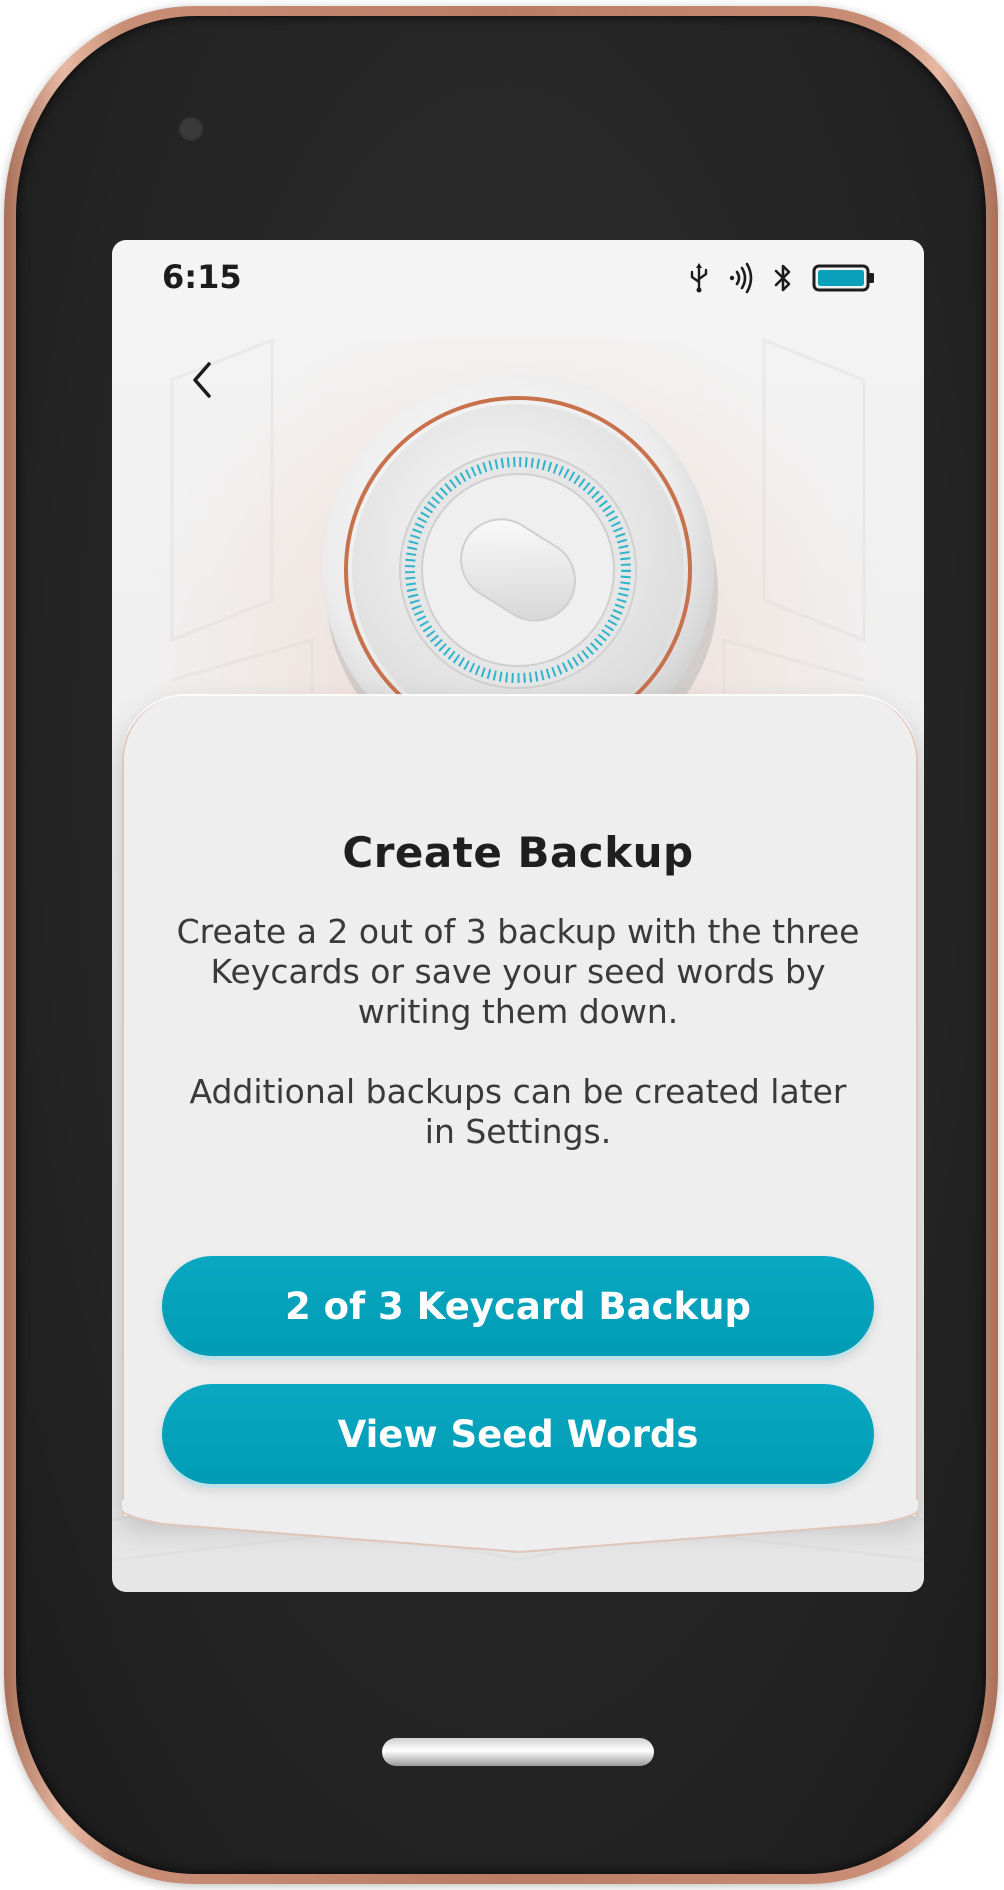 The width and height of the screenshot is (1004, 1890). Describe the element at coordinates (843, 278) in the screenshot. I see `battery-icon` at that location.